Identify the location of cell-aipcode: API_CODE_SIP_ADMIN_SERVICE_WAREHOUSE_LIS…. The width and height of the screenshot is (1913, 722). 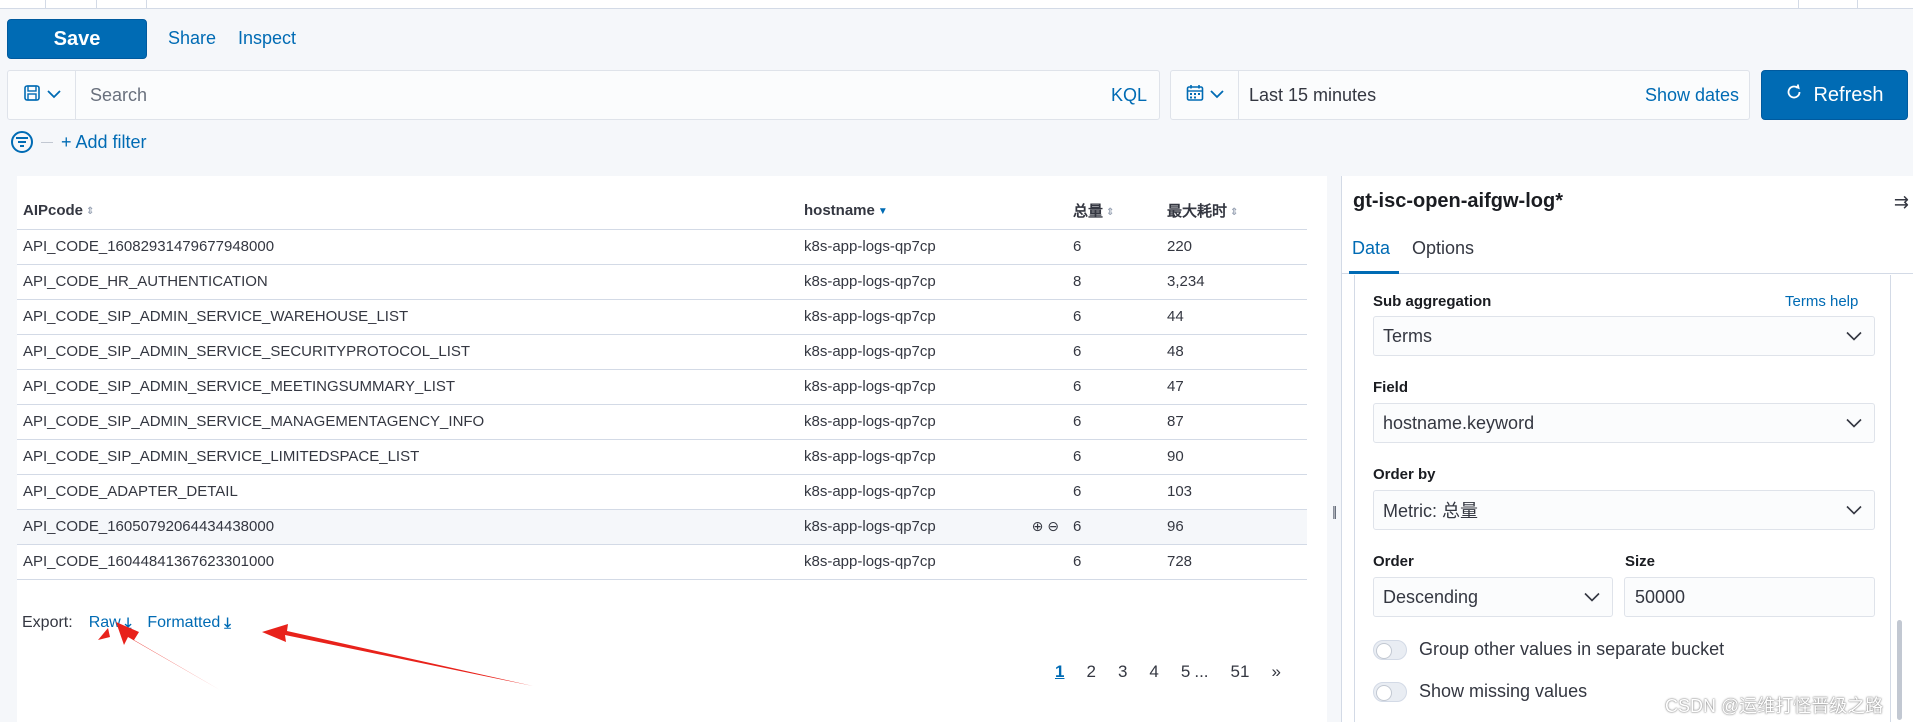
(407, 317).